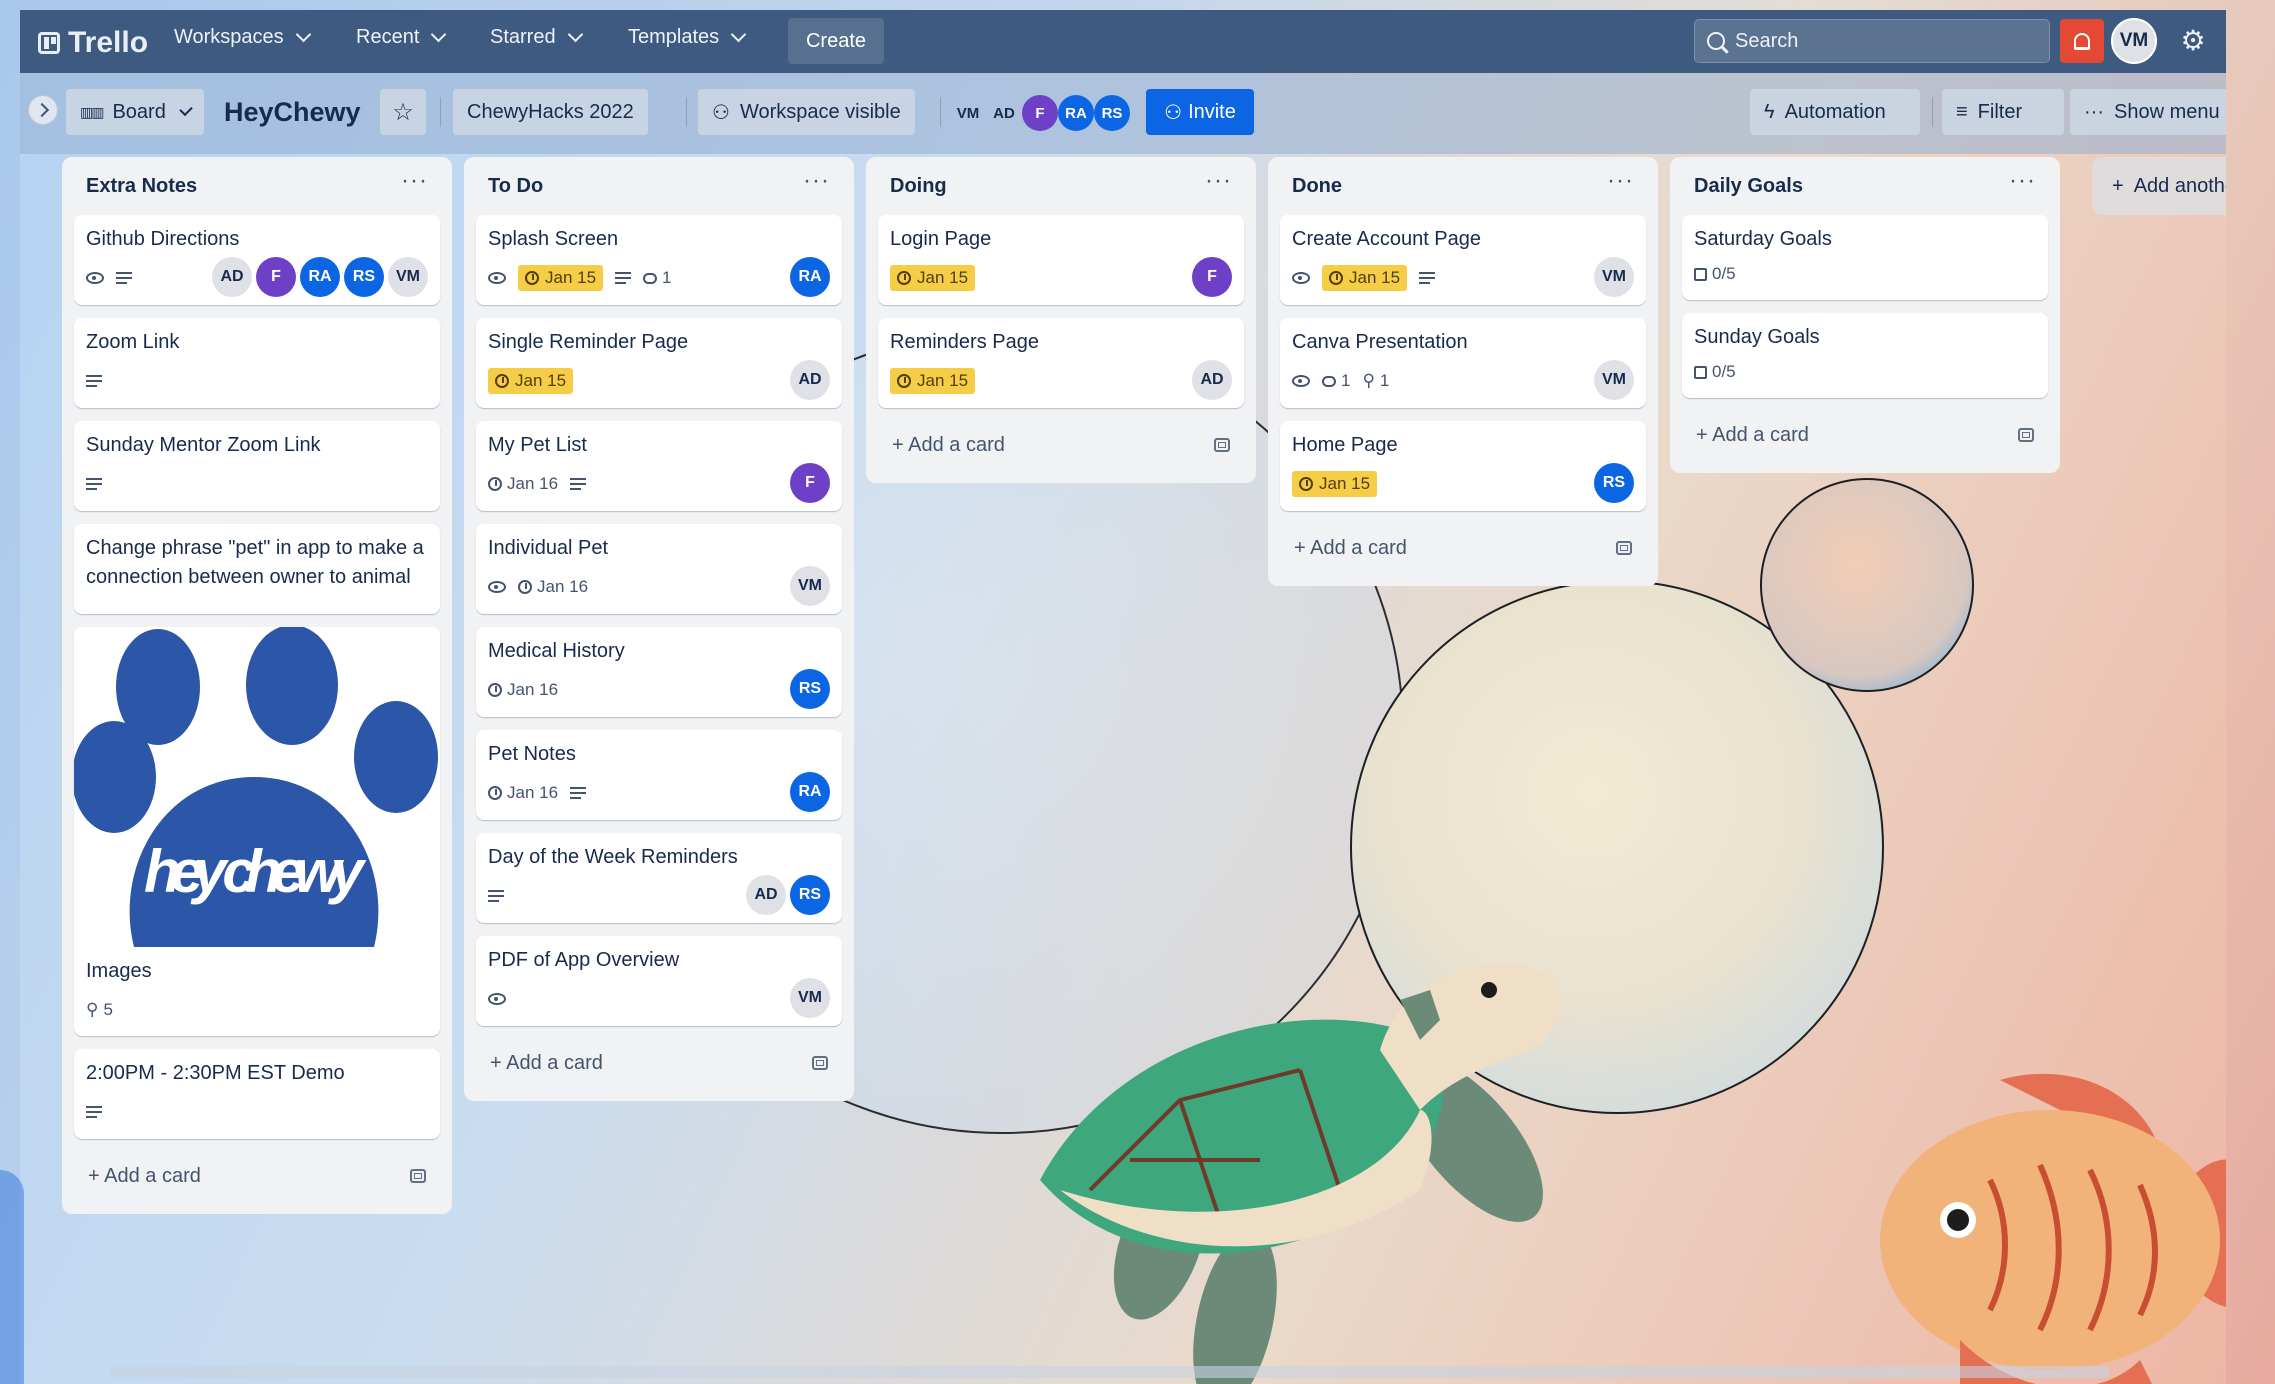  I want to click on create-button: Create, so click(836, 41).